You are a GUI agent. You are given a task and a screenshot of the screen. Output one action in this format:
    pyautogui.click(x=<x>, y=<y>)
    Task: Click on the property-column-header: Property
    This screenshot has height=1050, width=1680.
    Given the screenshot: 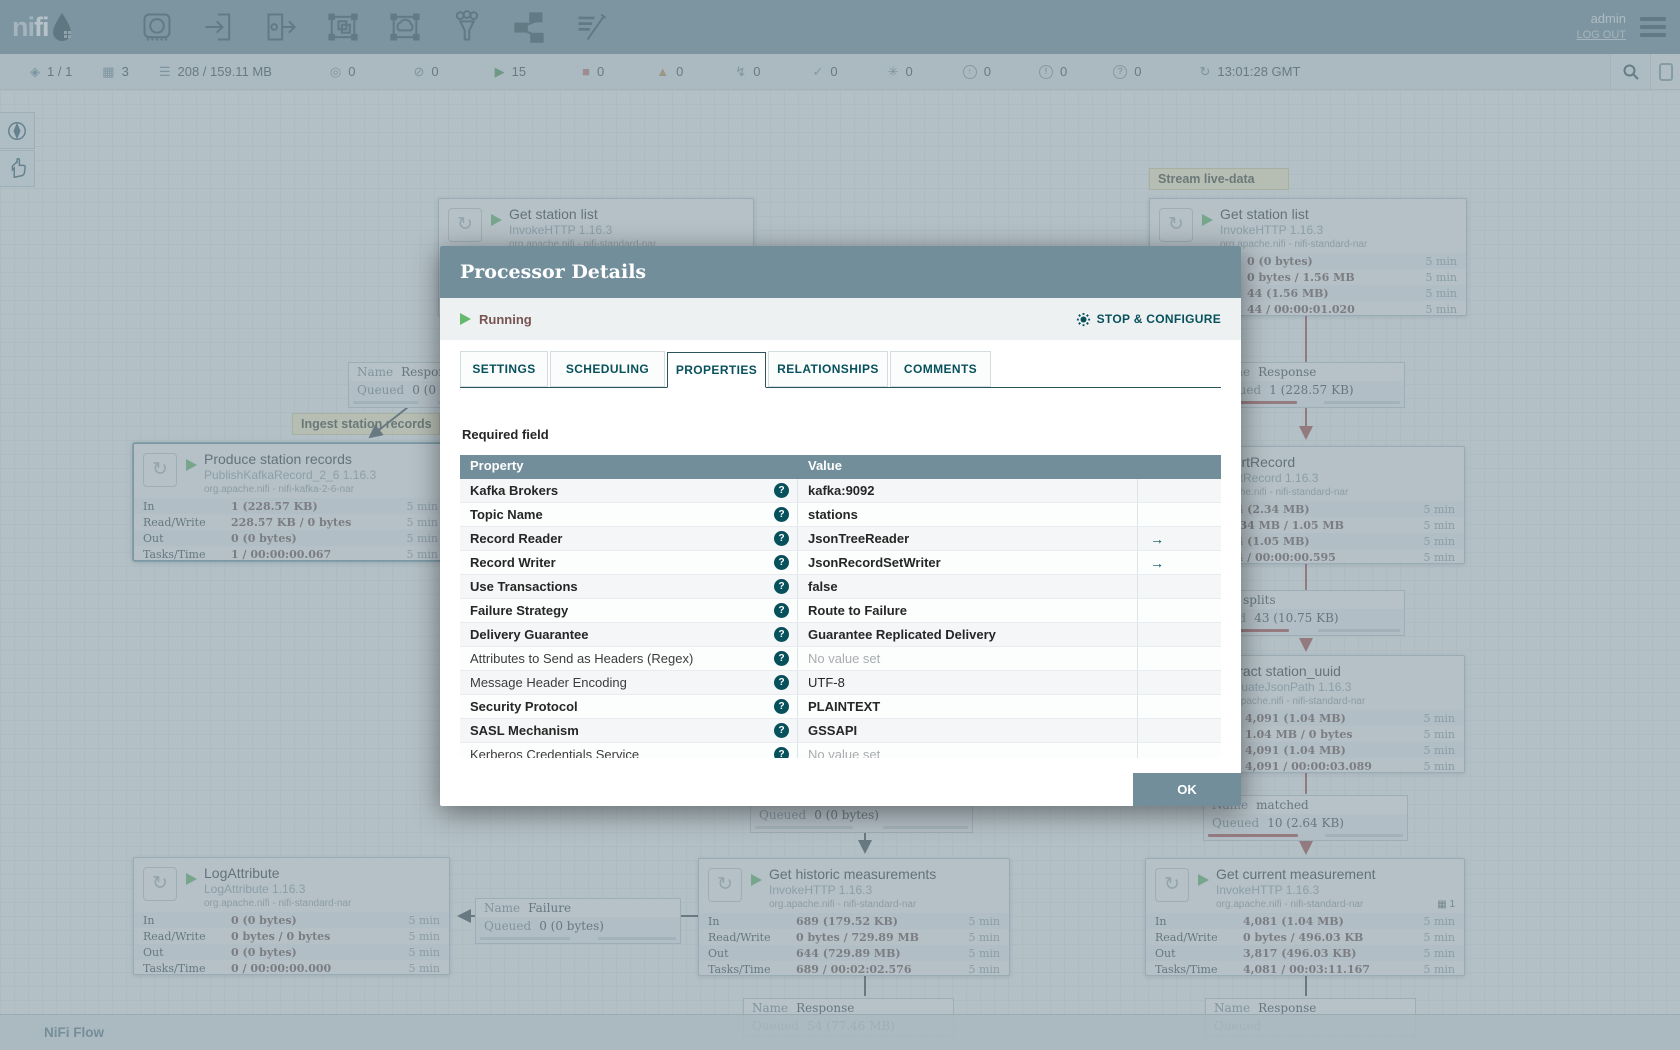 What is the action you would take?
    pyautogui.click(x=497, y=465)
    